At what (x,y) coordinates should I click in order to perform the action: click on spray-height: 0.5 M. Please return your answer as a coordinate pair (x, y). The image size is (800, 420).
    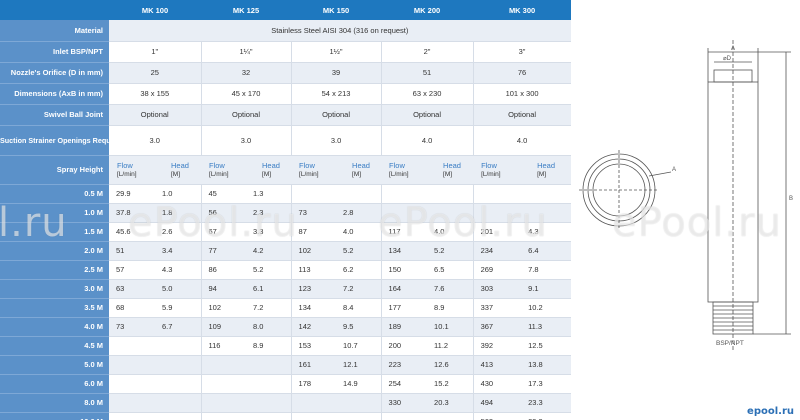
    Looking at the image, I should click on (54, 194).